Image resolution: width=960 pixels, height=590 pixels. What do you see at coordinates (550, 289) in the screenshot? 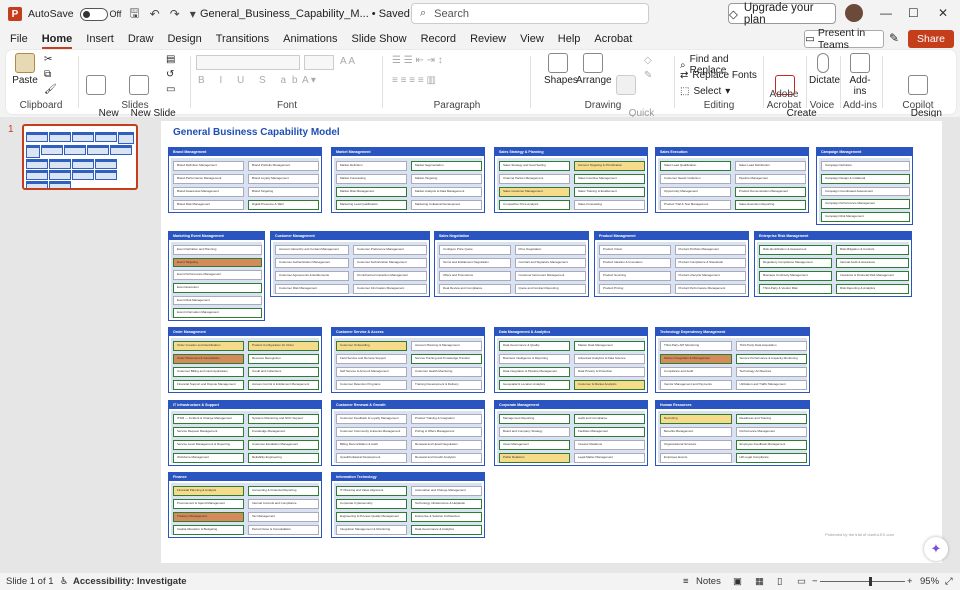
I see `capability-item: Quote and Contract Reporting` at bounding box center [550, 289].